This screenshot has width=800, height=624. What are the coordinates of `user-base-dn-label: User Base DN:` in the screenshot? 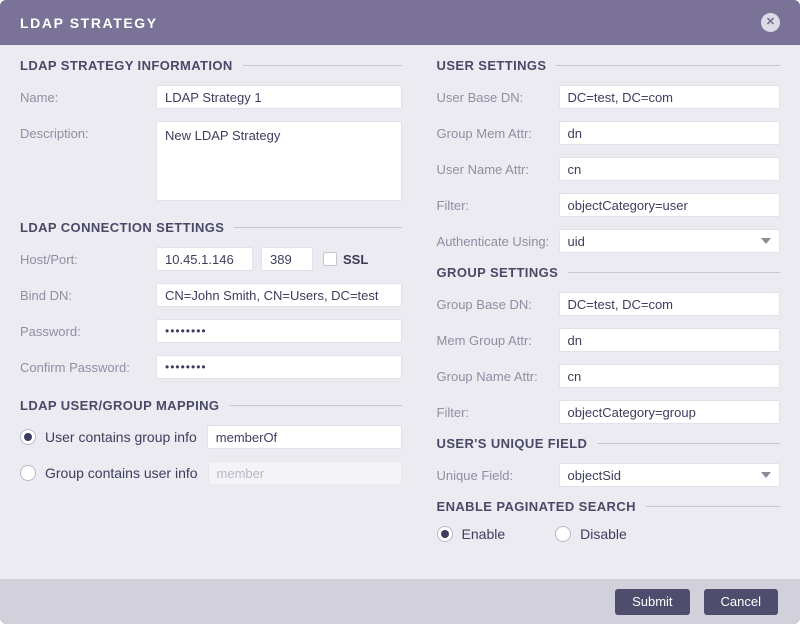 It's located at (480, 97).